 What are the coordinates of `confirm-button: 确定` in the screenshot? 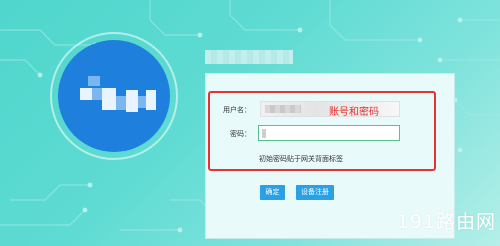 It's located at (272, 192).